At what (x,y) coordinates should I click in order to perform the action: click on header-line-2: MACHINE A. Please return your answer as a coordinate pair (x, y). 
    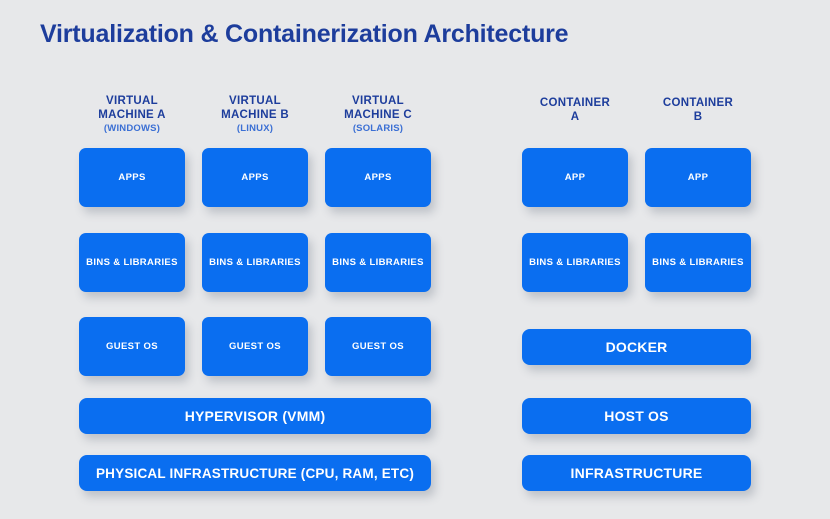
    Looking at the image, I should click on (132, 114).